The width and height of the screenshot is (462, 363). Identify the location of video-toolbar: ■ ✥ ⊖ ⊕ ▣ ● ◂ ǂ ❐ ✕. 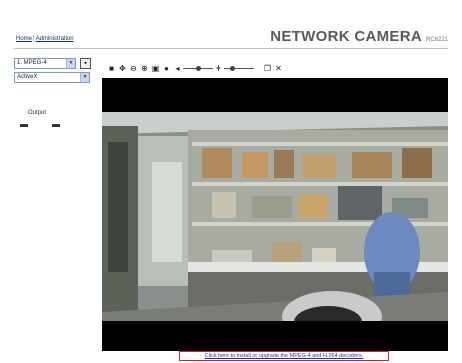
(195, 68).